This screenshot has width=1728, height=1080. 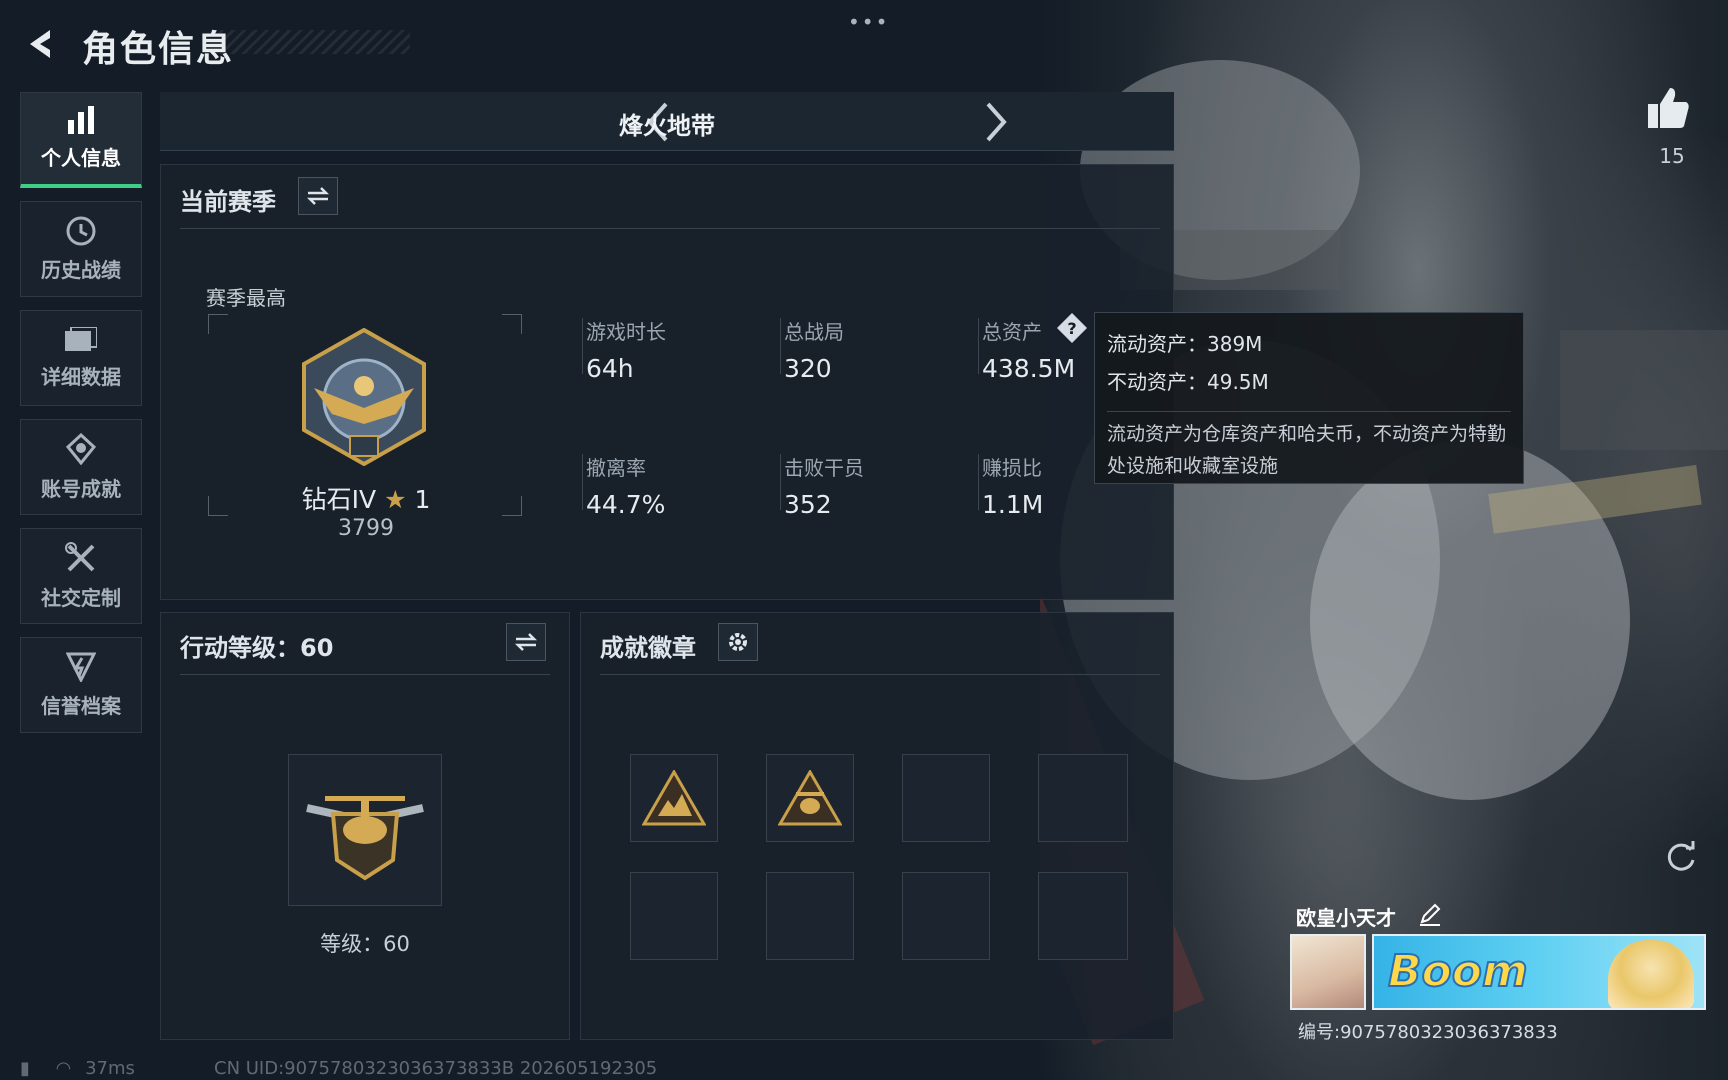 I want to click on page-title: 角色信息, so click(x=158, y=49).